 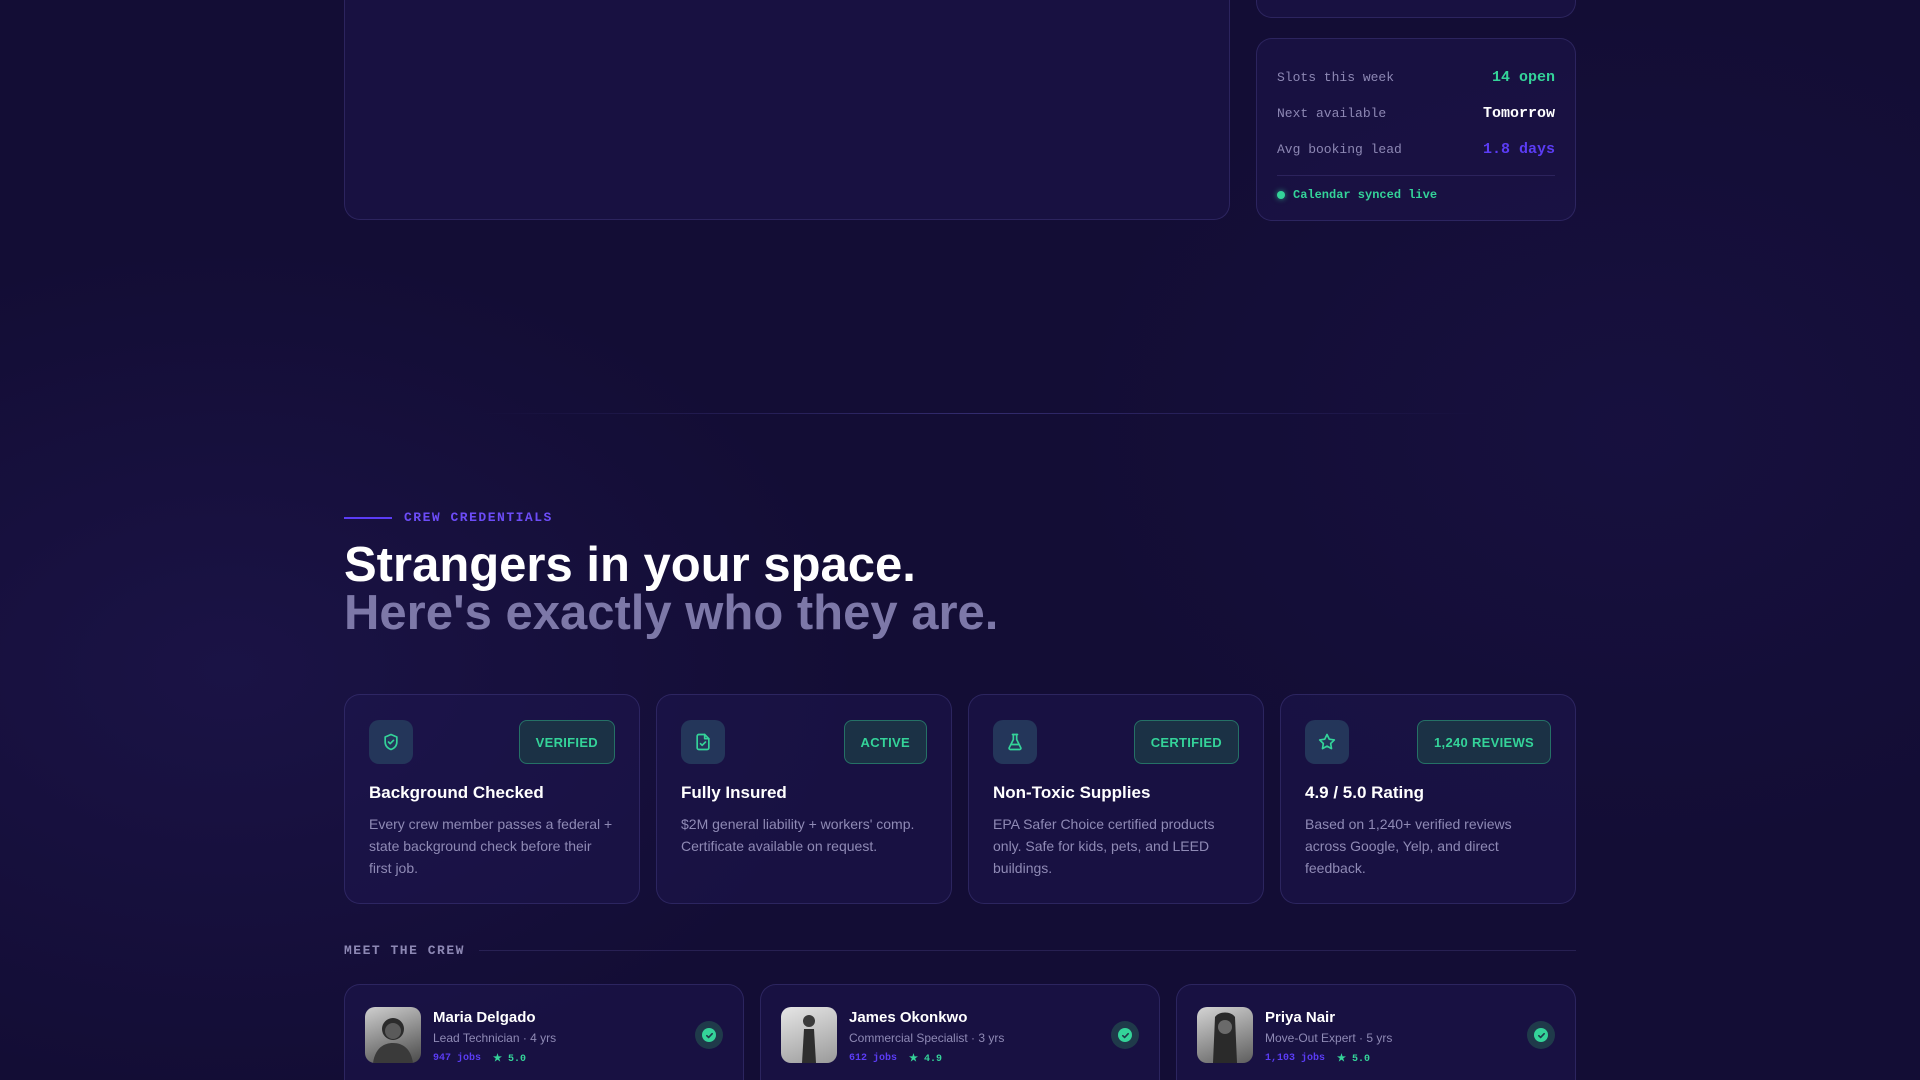 What do you see at coordinates (1281, 195) in the screenshot?
I see `live-dot-icon` at bounding box center [1281, 195].